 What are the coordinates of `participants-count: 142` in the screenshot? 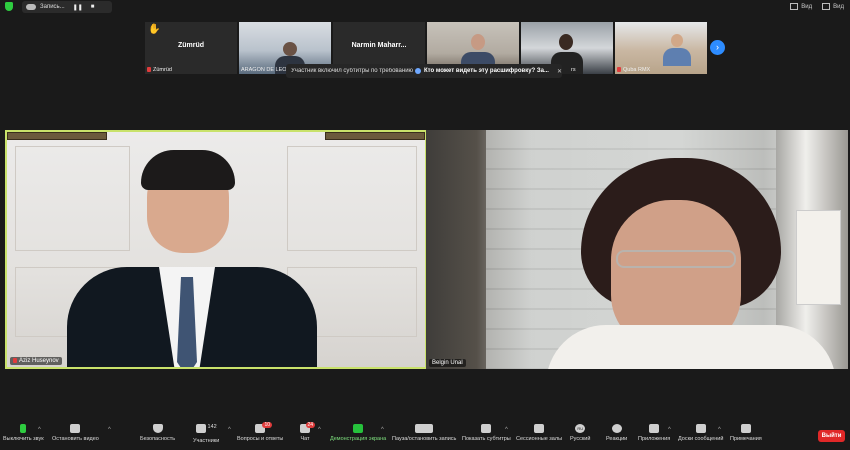 It's located at (212, 427).